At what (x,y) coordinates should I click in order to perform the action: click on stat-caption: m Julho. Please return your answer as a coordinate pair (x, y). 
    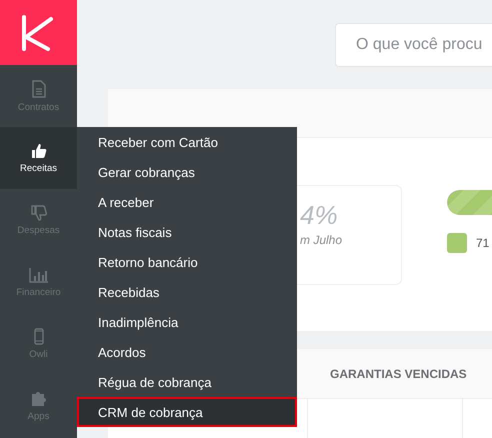
    Looking at the image, I should click on (321, 239).